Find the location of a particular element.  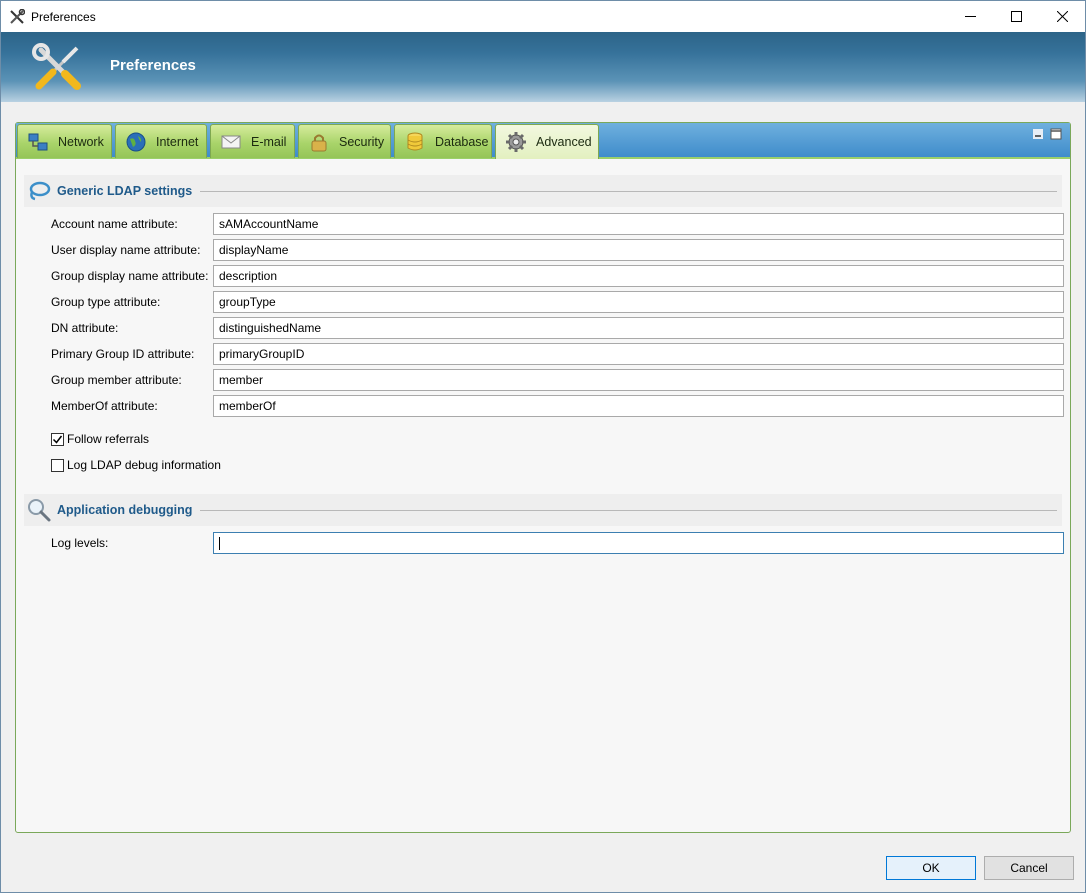

debugging-section-header: Application debugging is located at coordinates (543, 510).